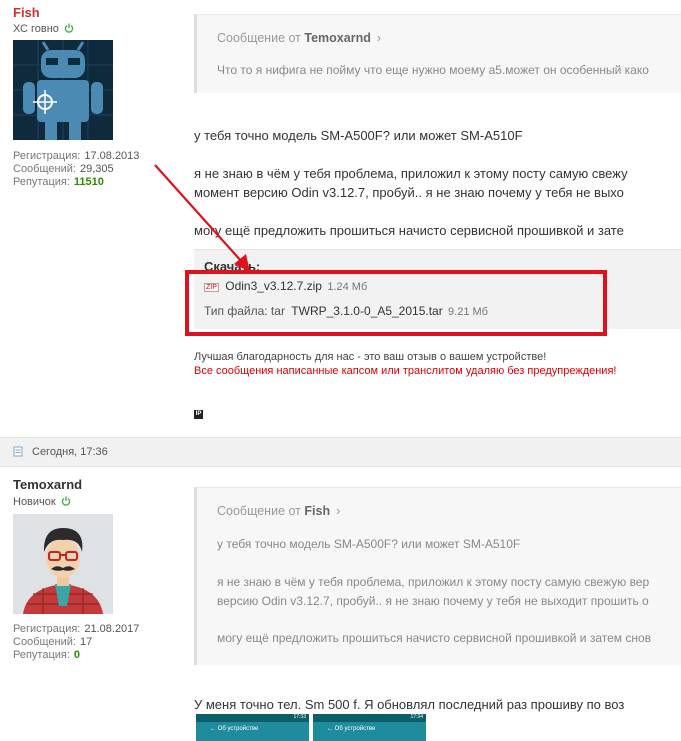 The height and width of the screenshot is (741, 681). Describe the element at coordinates (43, 29) in the screenshot. I see `post1-user-title: ХС говно` at that location.